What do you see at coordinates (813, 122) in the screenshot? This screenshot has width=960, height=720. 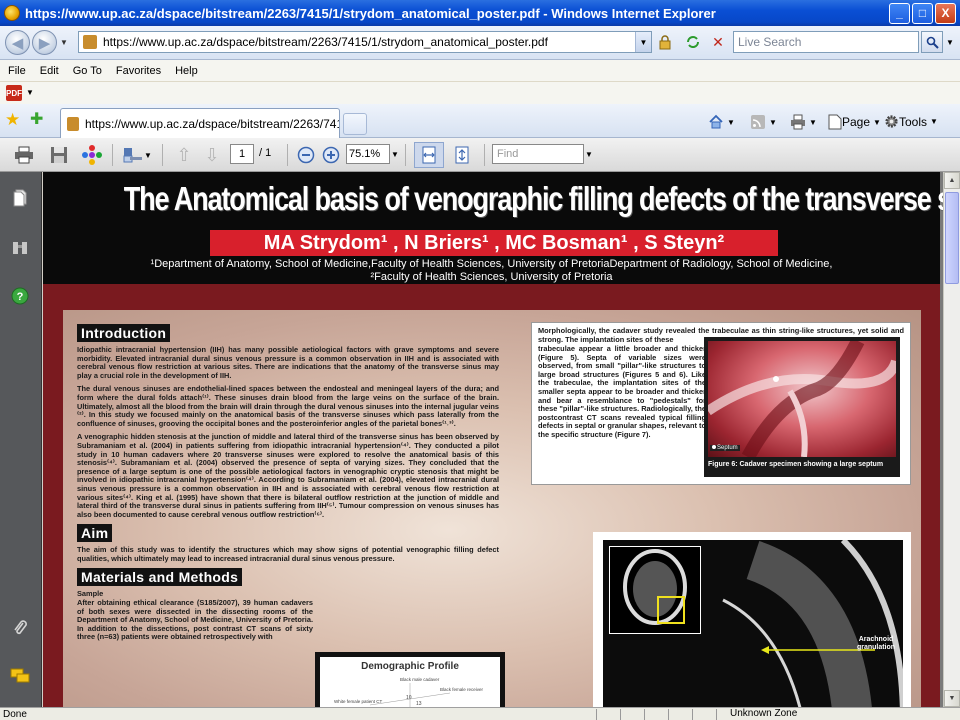 I see `print-dropdown-icon: ▼` at bounding box center [813, 122].